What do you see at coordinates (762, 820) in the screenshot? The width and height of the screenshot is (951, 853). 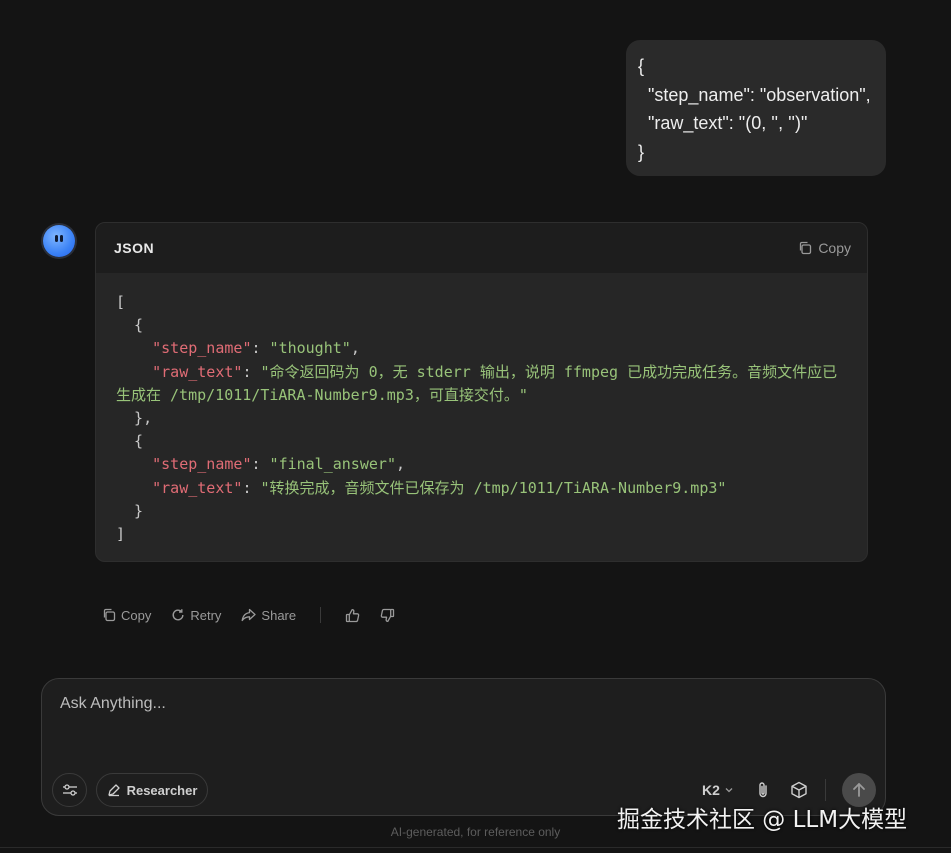 I see `watermark: 掘金技术社区 @ LLM大模型` at bounding box center [762, 820].